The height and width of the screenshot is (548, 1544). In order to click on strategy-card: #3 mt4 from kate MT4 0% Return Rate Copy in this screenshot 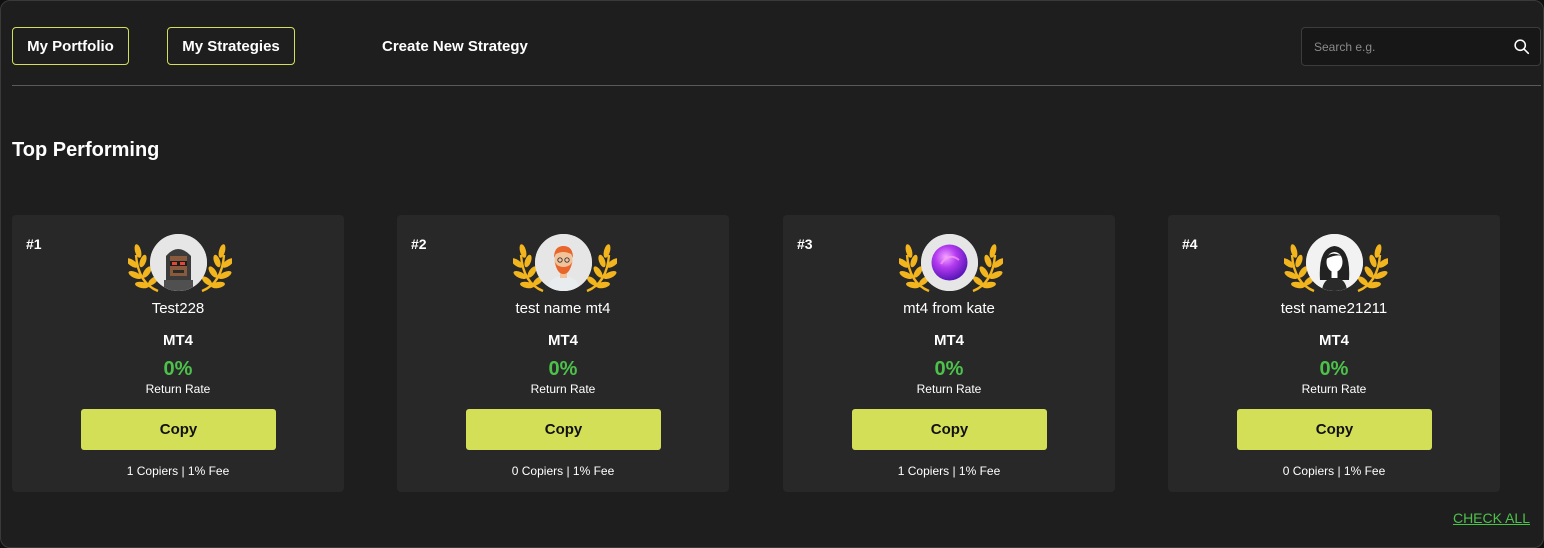, I will do `click(949, 353)`.